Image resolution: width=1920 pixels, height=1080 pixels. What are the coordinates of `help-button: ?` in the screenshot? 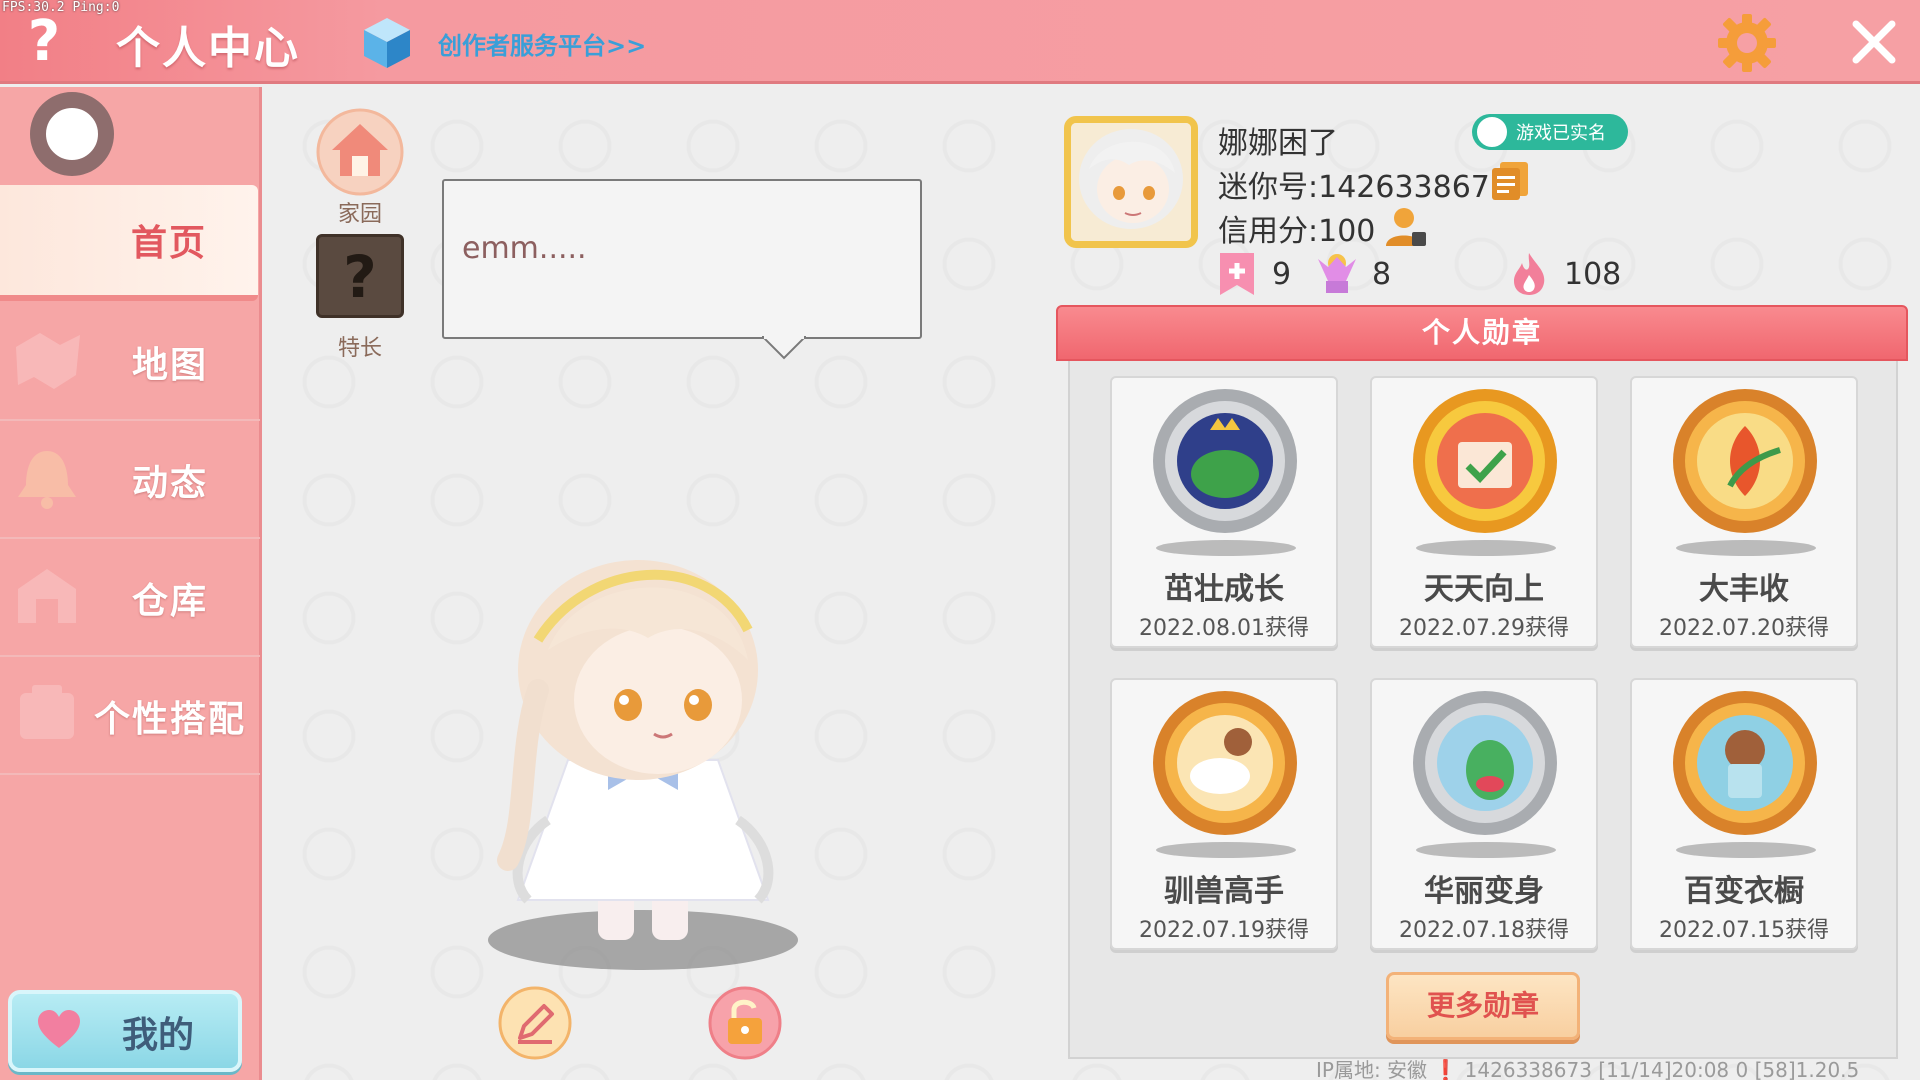 It's located at (44, 42).